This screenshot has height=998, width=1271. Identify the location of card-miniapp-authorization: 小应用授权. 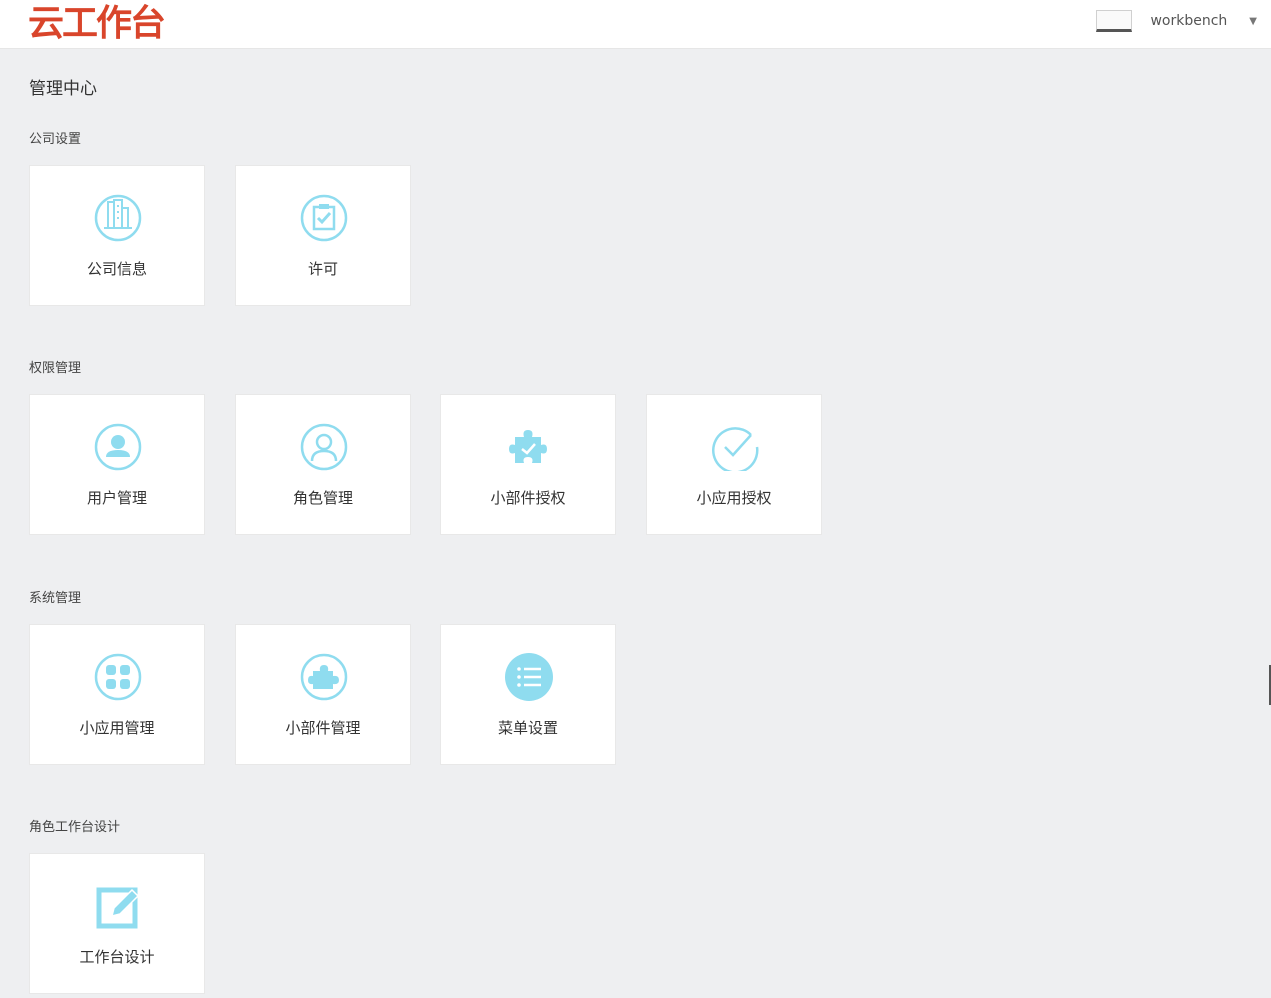
(734, 464).